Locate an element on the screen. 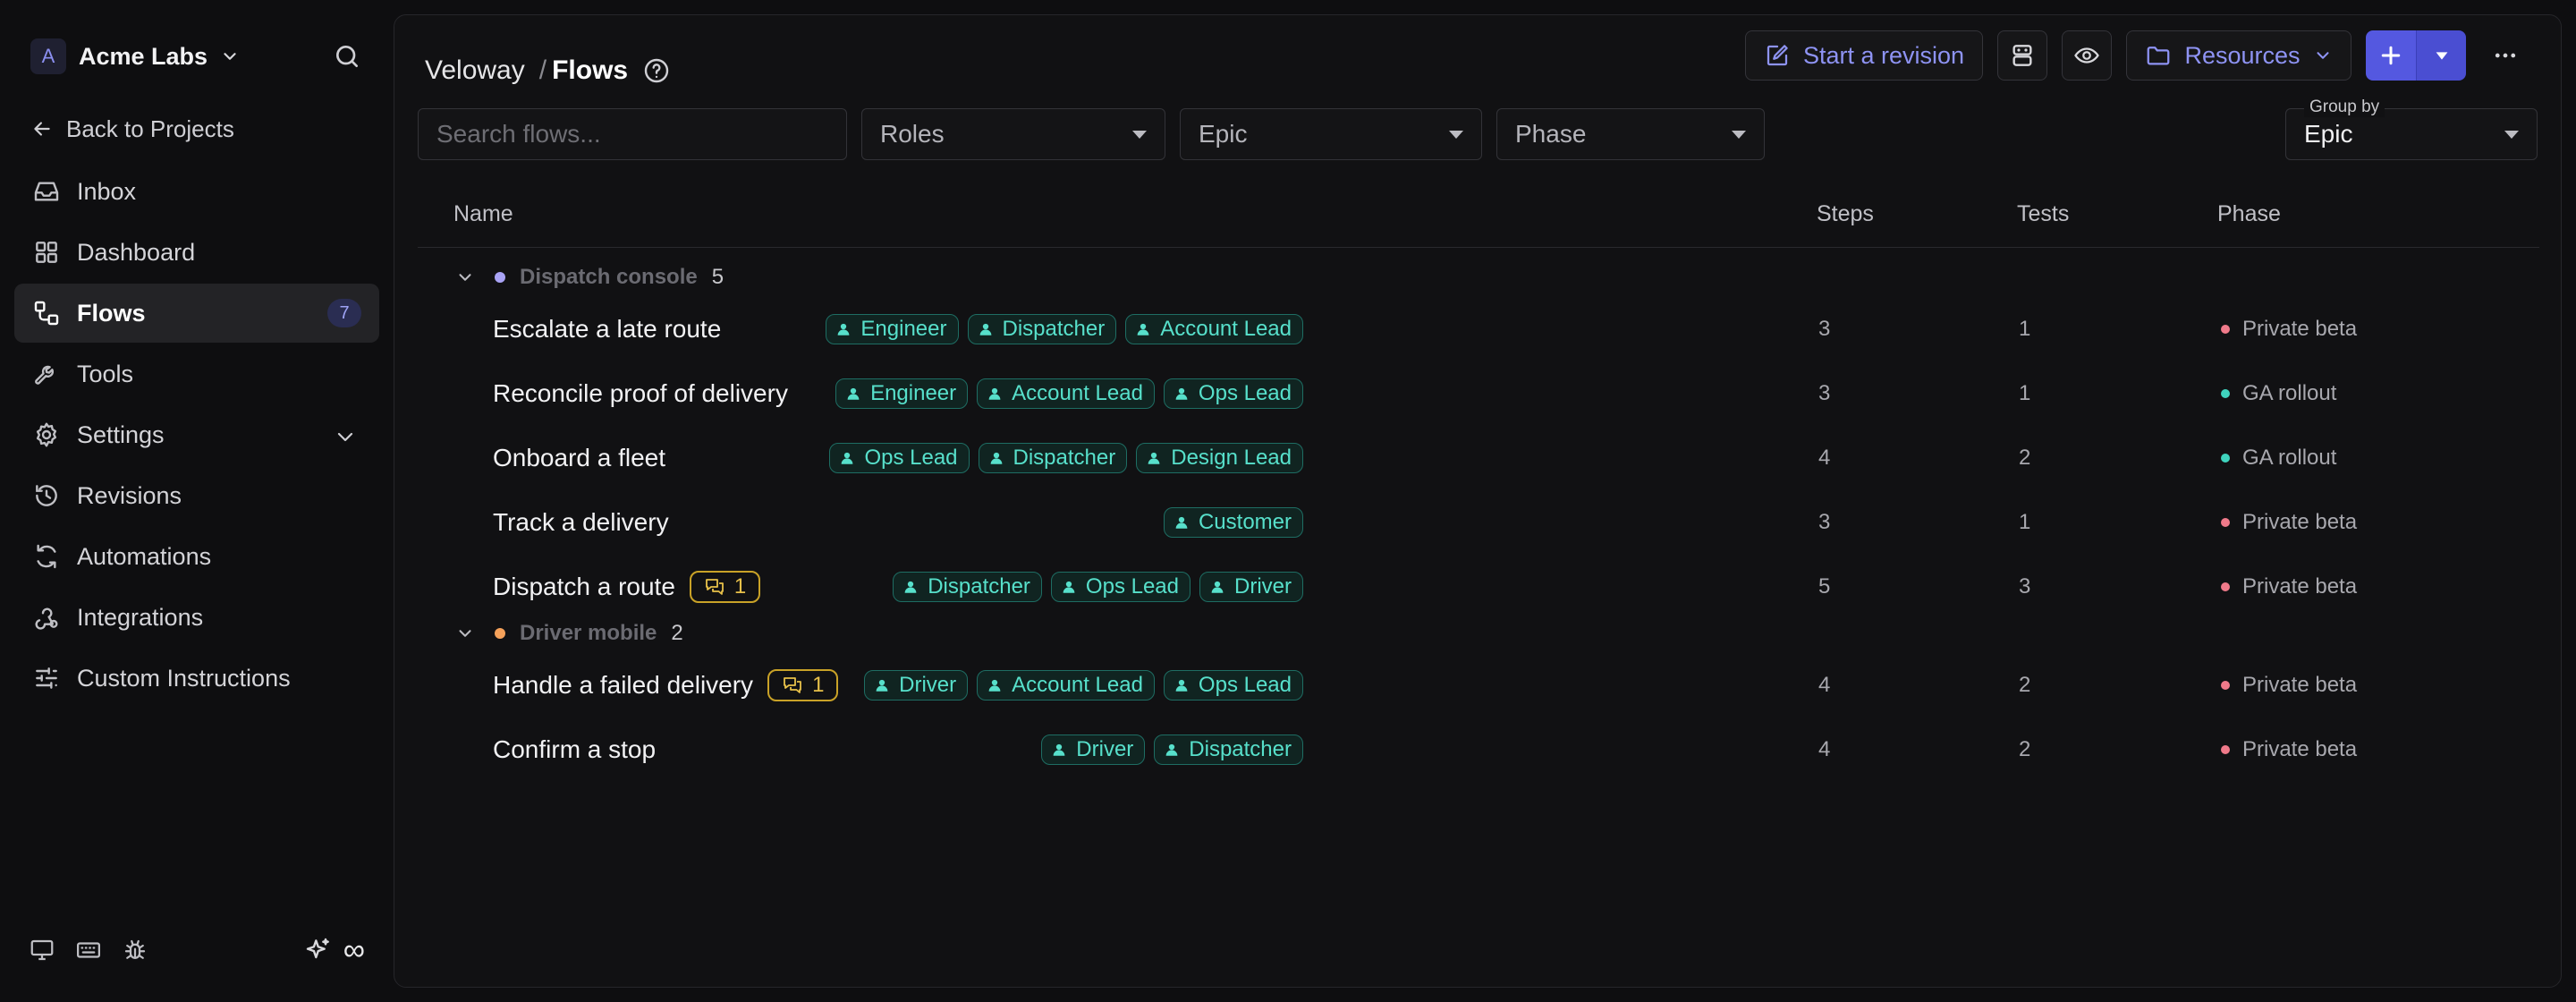 The image size is (2576, 1002). column-header-phase: Phase is located at coordinates (2249, 214).